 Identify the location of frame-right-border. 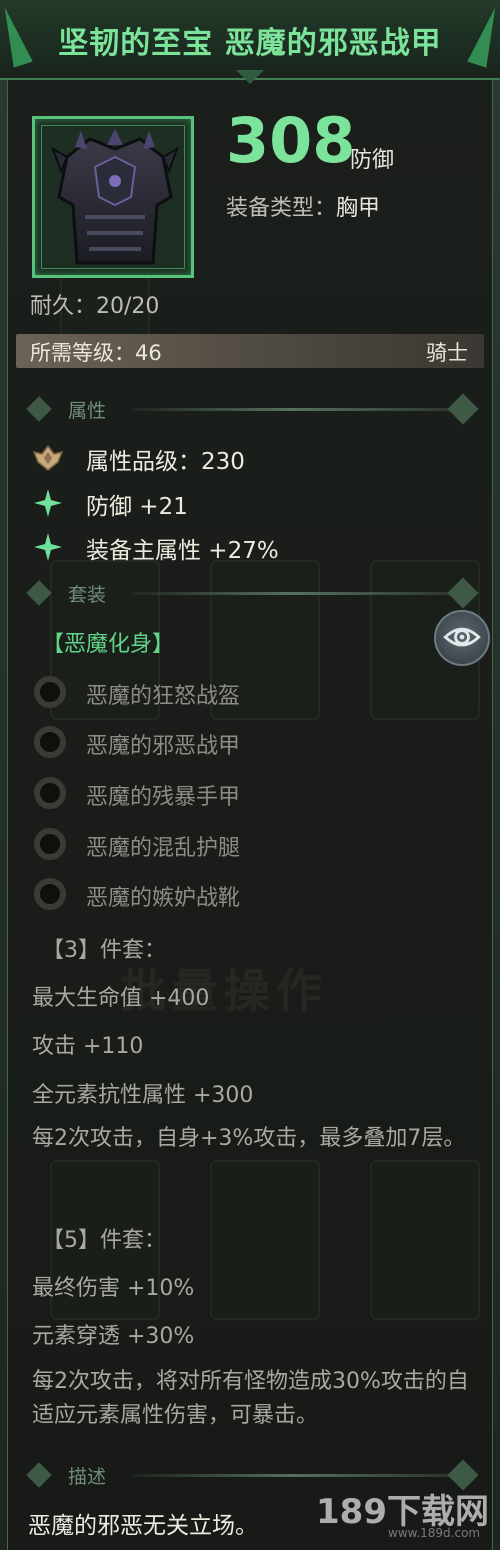
(496, 775).